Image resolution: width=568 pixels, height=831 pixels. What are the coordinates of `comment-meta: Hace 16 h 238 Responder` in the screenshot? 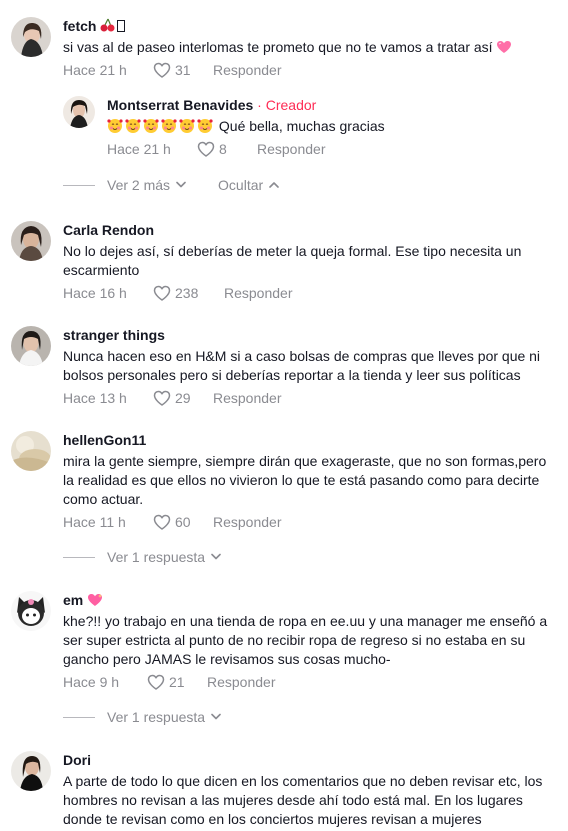 It's located at (311, 293).